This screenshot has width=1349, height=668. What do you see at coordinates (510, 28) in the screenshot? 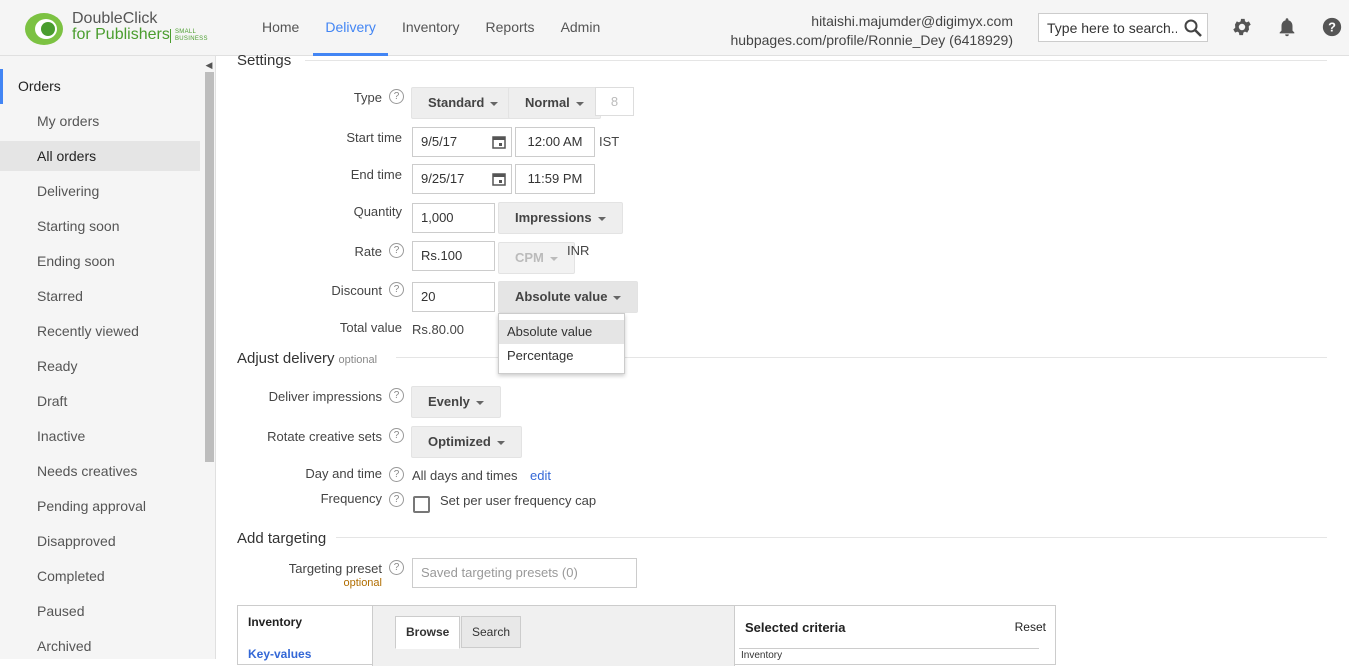
I see `nav-reports: Reports` at bounding box center [510, 28].